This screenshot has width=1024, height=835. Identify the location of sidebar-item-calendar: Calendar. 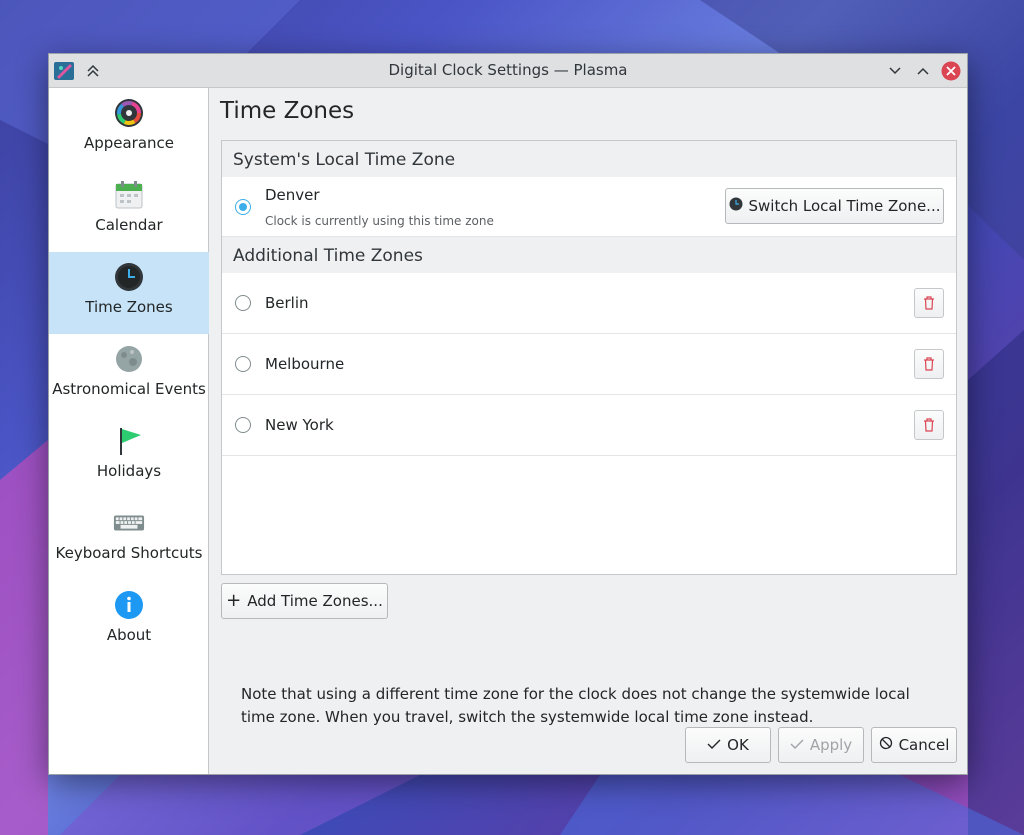
(129, 211).